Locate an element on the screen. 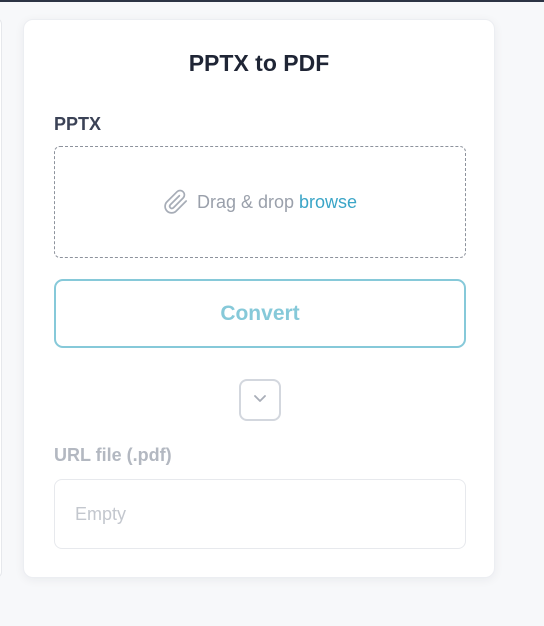  output-url-label: URL file (.pdf) is located at coordinates (113, 455).